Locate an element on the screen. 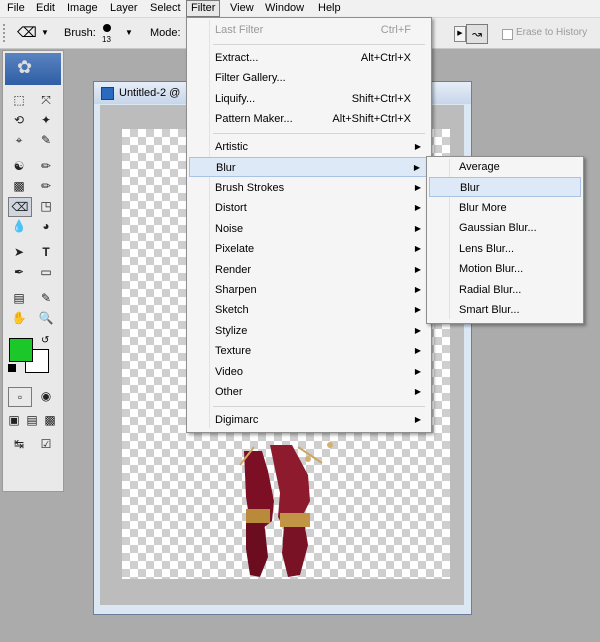 Image resolution: width=600 pixels, height=642 pixels. menu-item-sharpen: Sharpen ▶ is located at coordinates (309, 290).